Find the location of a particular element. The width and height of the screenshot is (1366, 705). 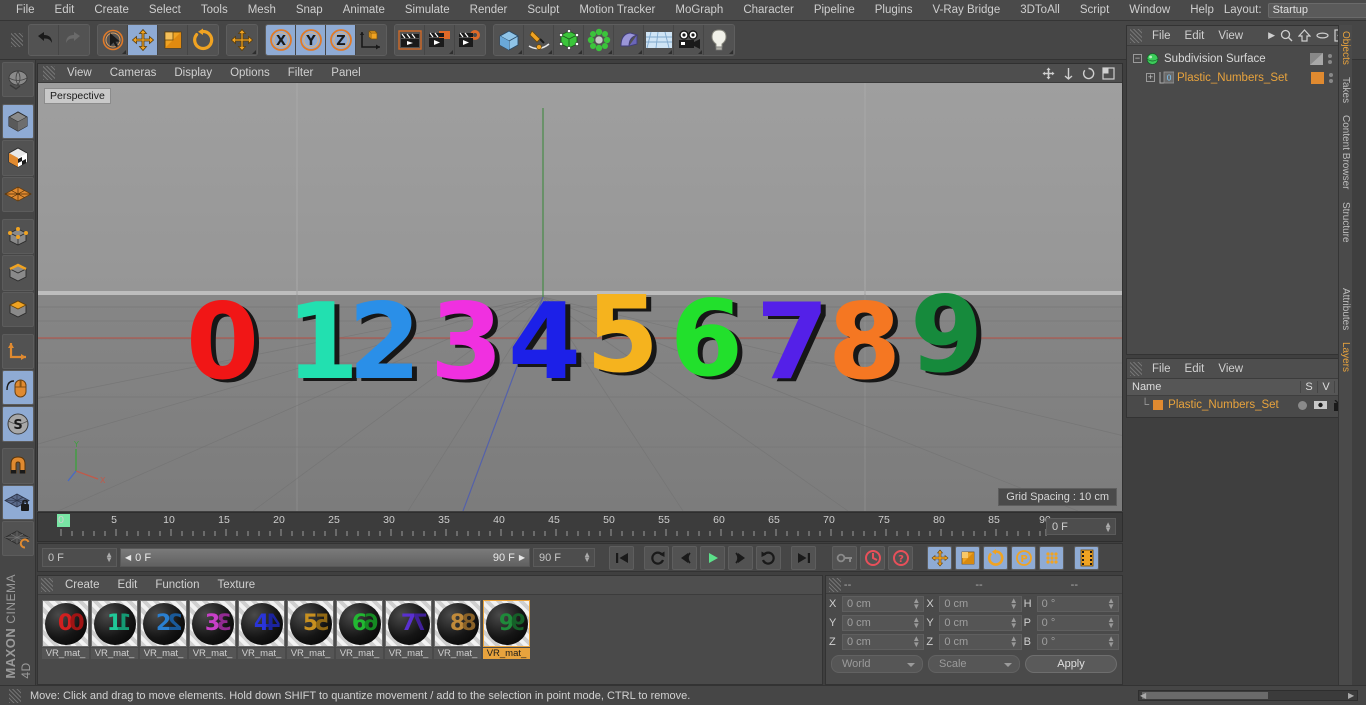

coord-field-pos-z: 0 cm ▲ ▼ is located at coordinates (883, 641).